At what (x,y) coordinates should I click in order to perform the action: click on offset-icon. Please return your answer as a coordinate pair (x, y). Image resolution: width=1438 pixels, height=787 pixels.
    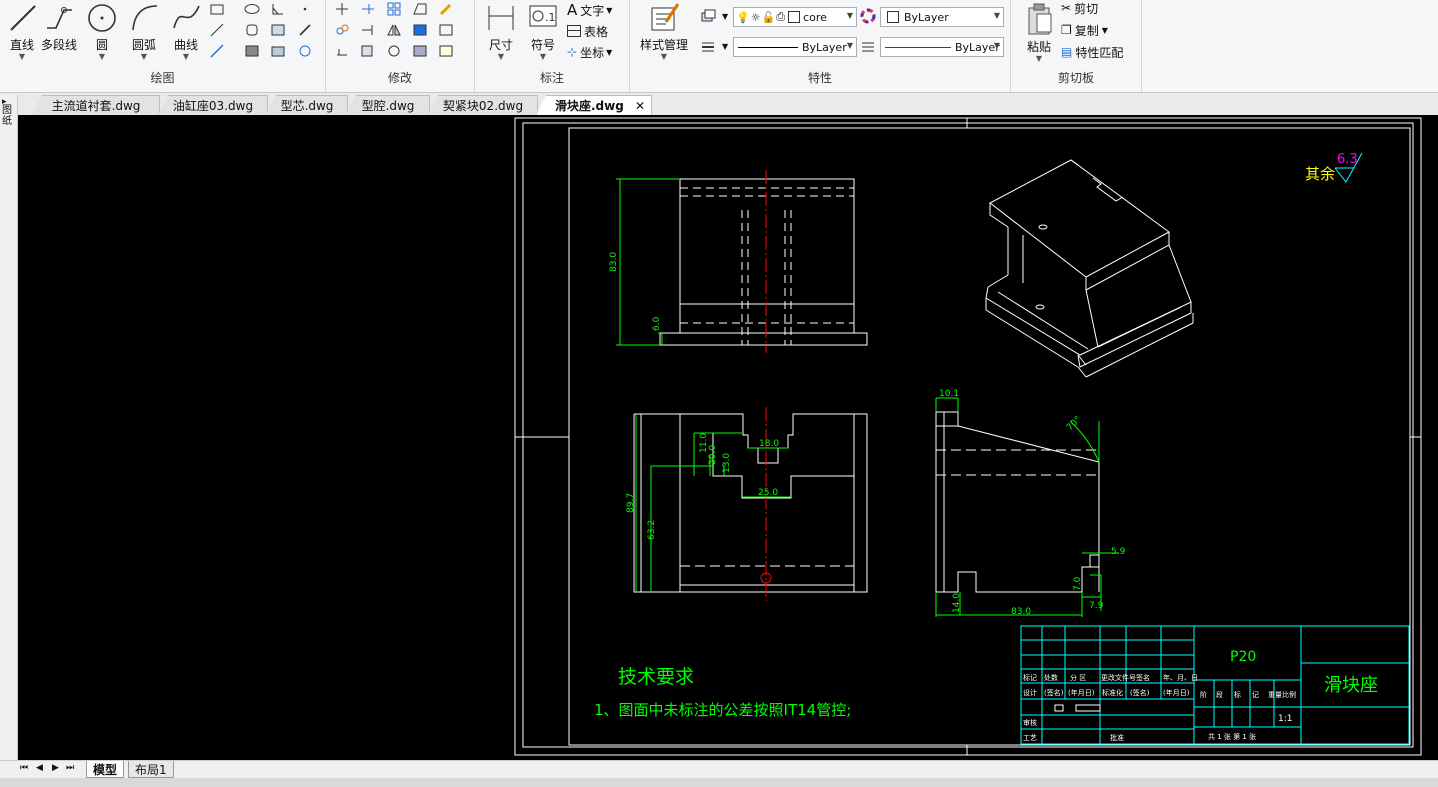
    Looking at the image, I should click on (420, 30).